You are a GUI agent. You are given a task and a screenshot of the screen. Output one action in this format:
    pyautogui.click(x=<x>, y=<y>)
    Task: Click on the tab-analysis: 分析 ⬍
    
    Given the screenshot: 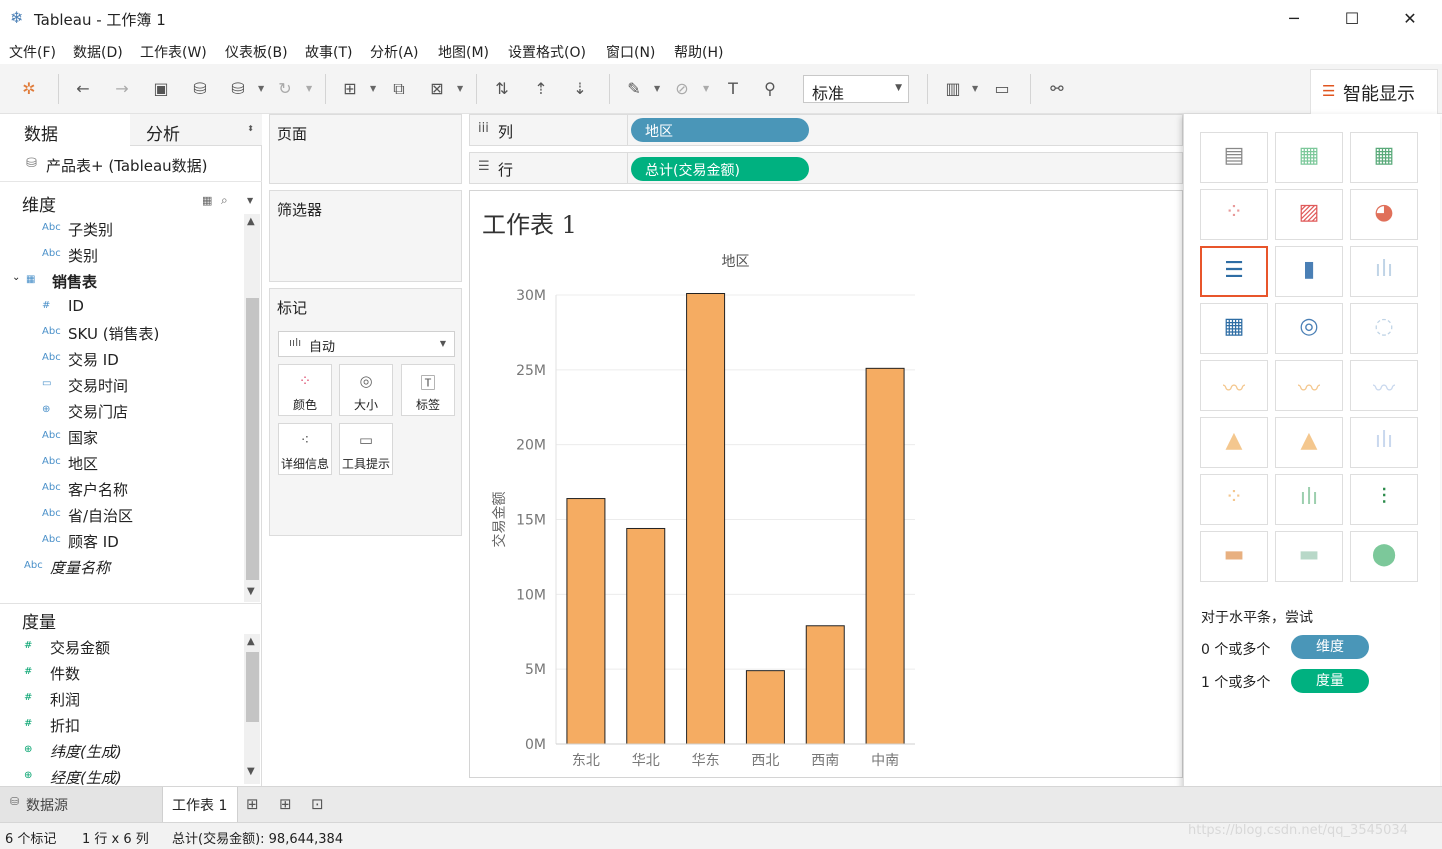 What is the action you would take?
    pyautogui.click(x=196, y=130)
    